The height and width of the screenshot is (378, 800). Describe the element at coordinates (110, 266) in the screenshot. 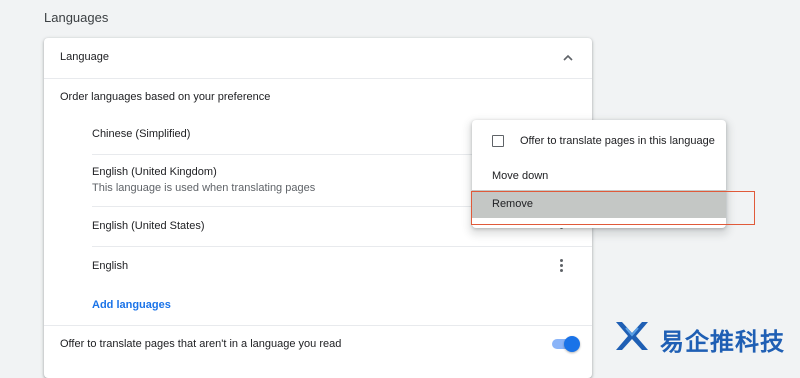

I see `language-name: English` at that location.